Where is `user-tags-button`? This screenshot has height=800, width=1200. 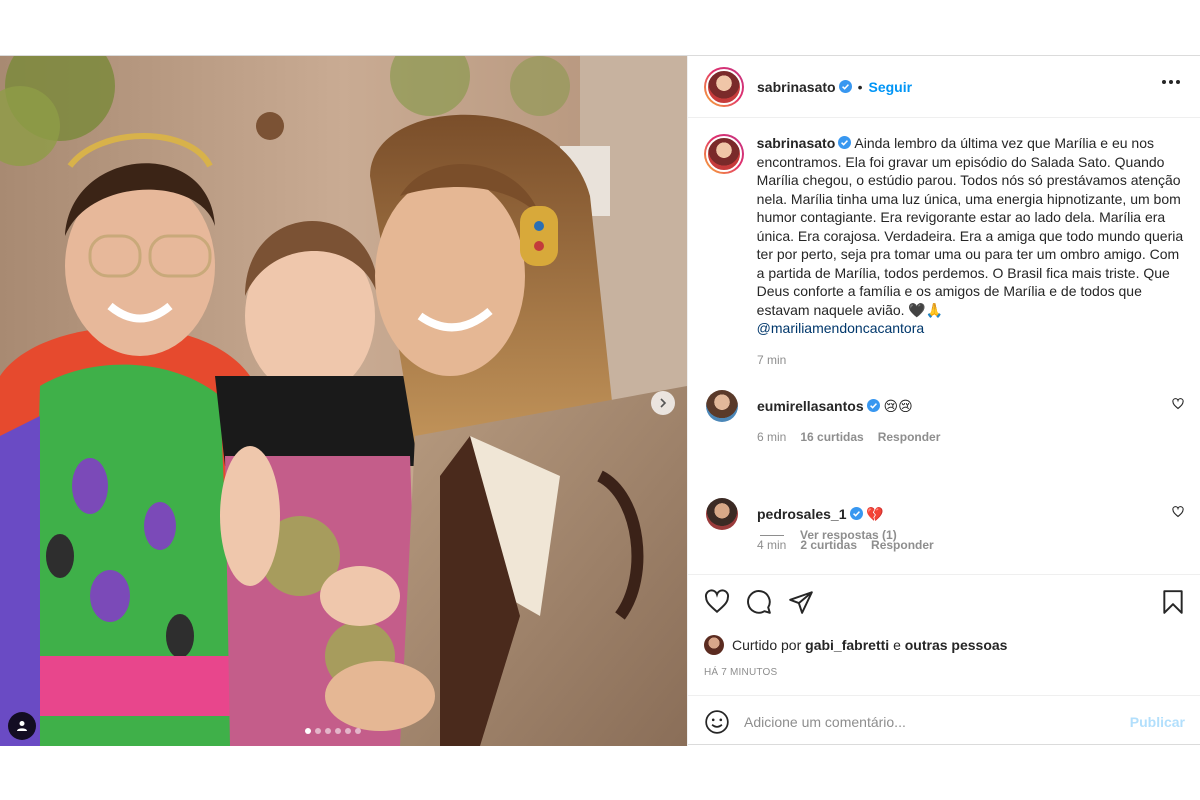 user-tags-button is located at coordinates (22, 726).